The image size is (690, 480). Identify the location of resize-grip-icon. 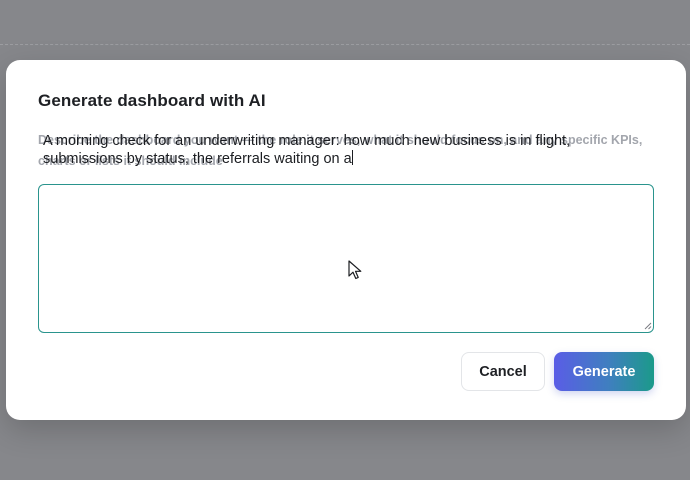
(648, 326).